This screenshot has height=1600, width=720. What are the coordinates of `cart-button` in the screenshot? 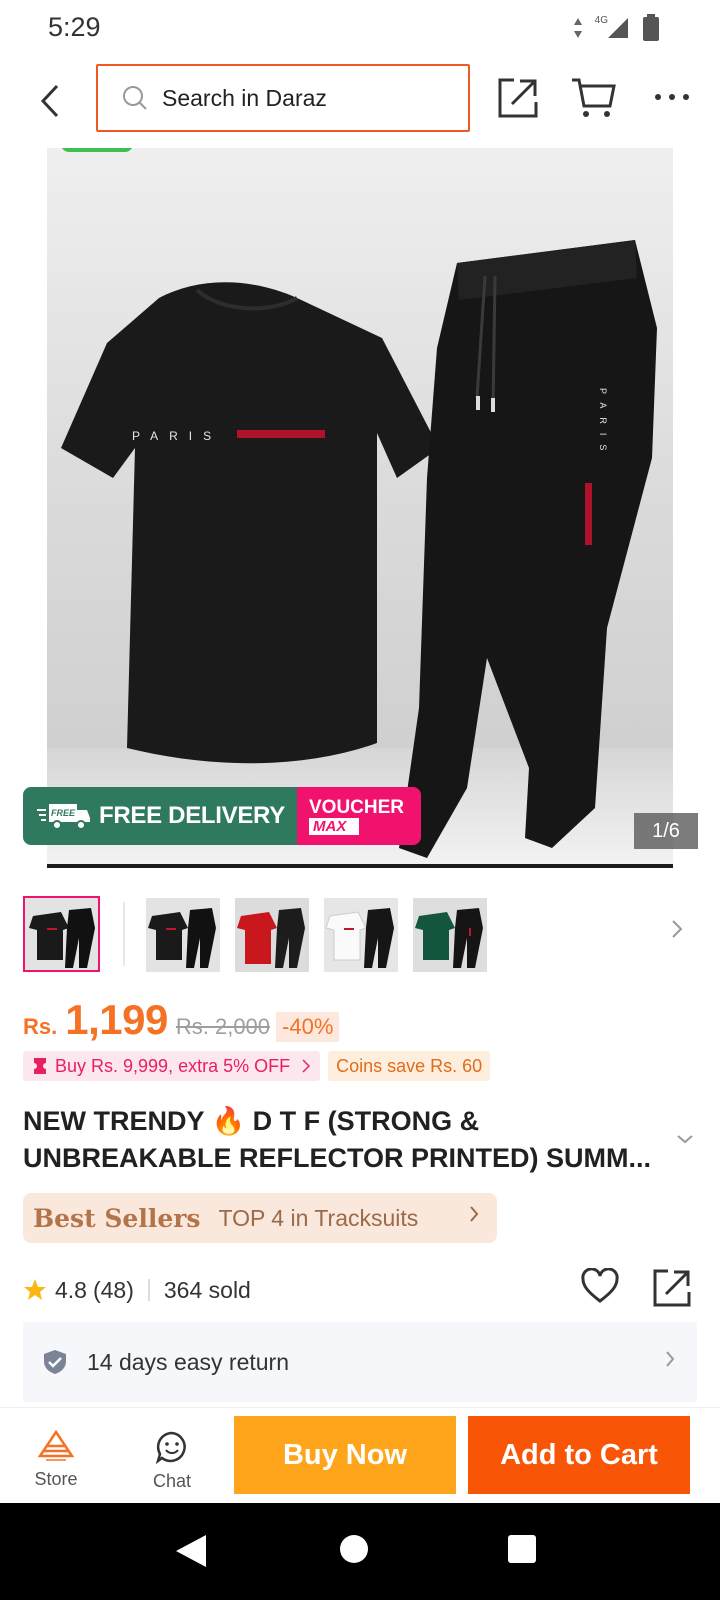 It's located at (595, 98).